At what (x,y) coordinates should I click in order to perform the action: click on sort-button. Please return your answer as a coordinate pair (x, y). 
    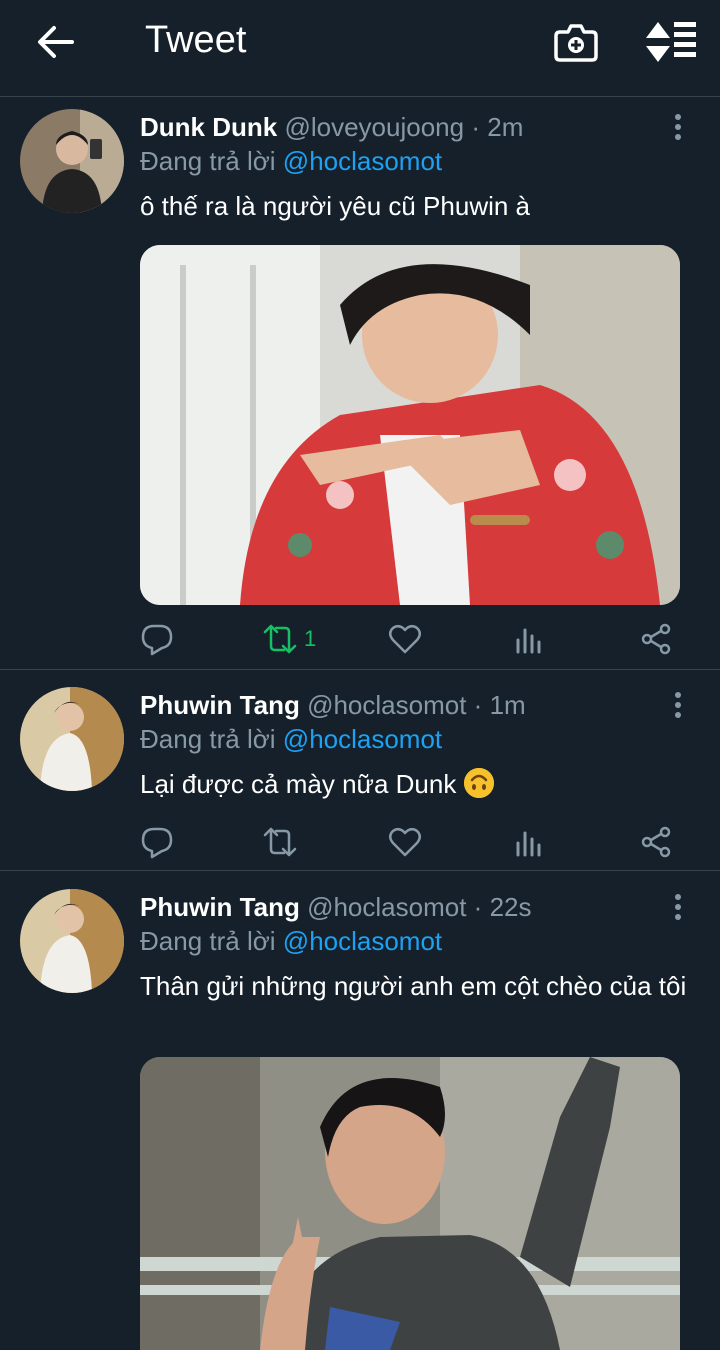
    Looking at the image, I should click on (671, 42).